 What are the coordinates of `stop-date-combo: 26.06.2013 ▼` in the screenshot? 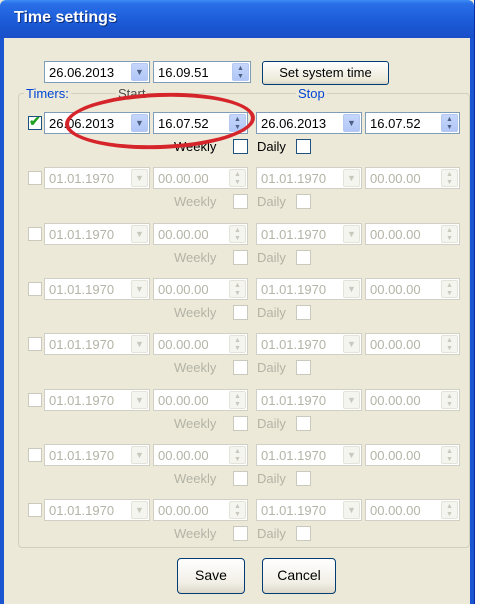 It's located at (309, 123).